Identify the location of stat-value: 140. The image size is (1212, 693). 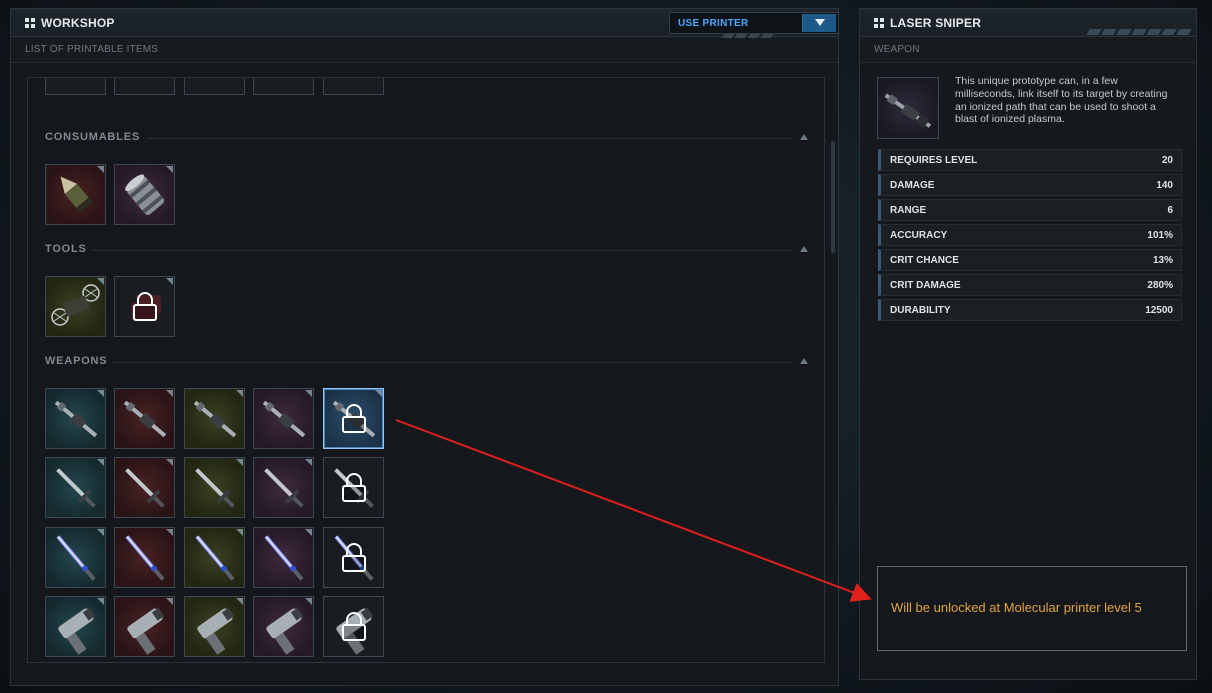
(1164, 185).